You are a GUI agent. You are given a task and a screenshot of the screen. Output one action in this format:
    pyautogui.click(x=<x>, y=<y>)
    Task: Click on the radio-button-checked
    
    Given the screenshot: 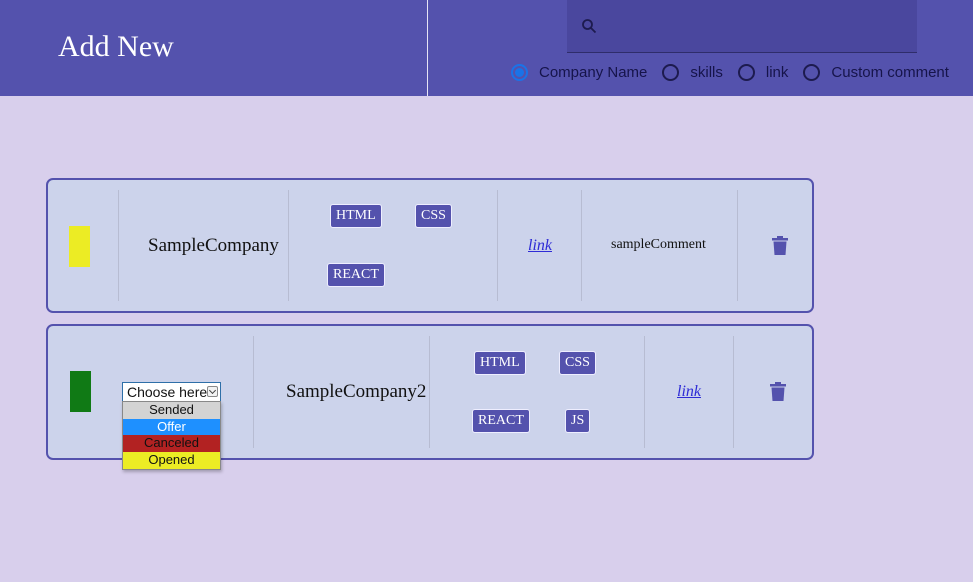 What is the action you would take?
    pyautogui.click(x=519, y=72)
    